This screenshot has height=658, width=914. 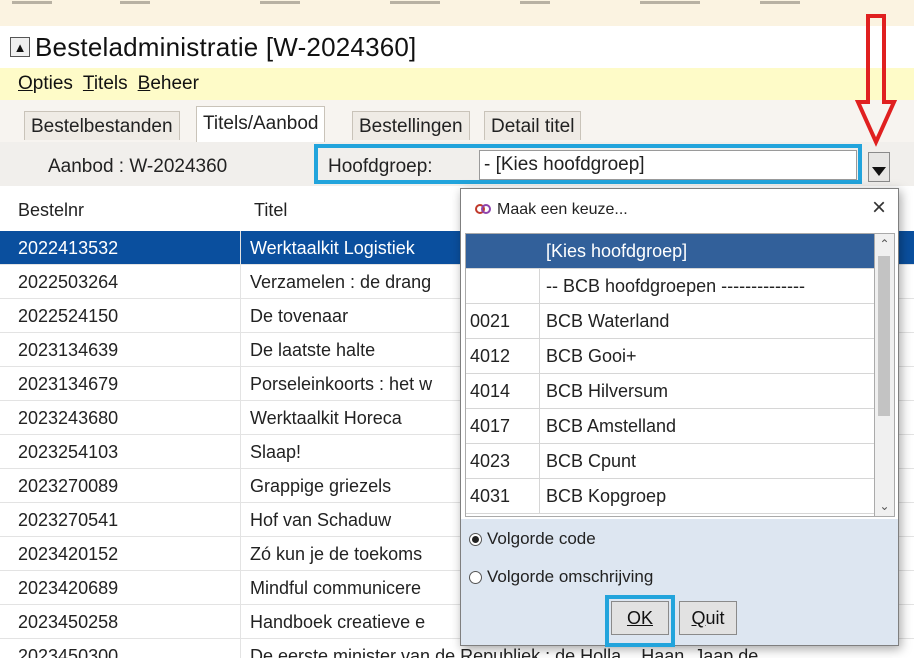 What do you see at coordinates (68, 622) in the screenshot?
I see `bestelnr-cell: 2023450258` at bounding box center [68, 622].